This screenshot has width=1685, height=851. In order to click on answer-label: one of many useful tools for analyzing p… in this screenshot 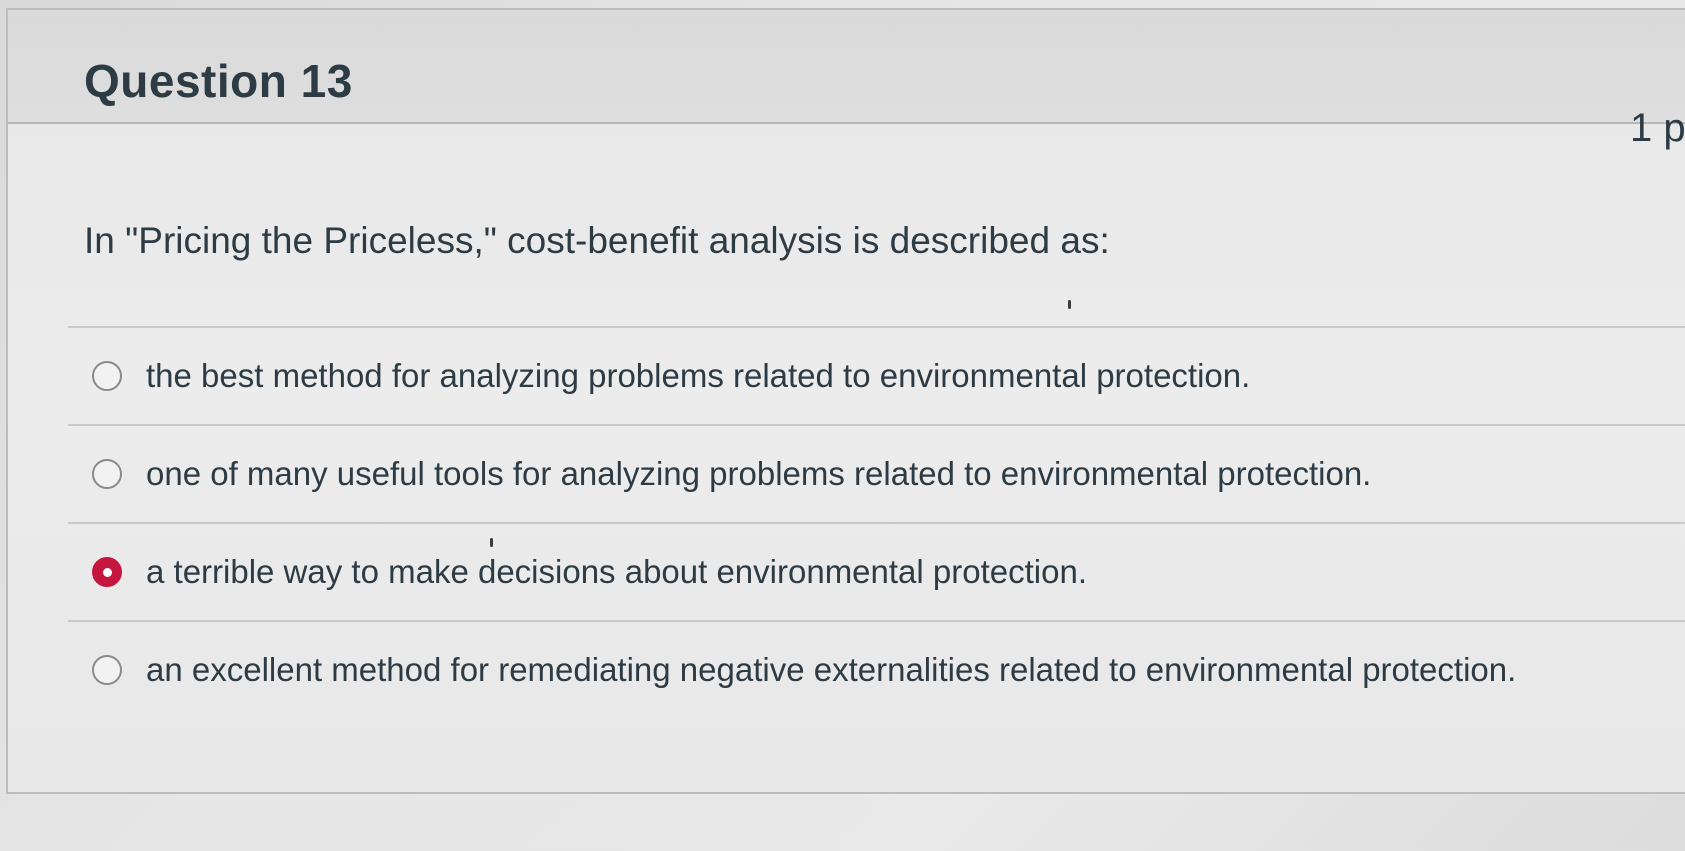, I will do `click(758, 474)`.